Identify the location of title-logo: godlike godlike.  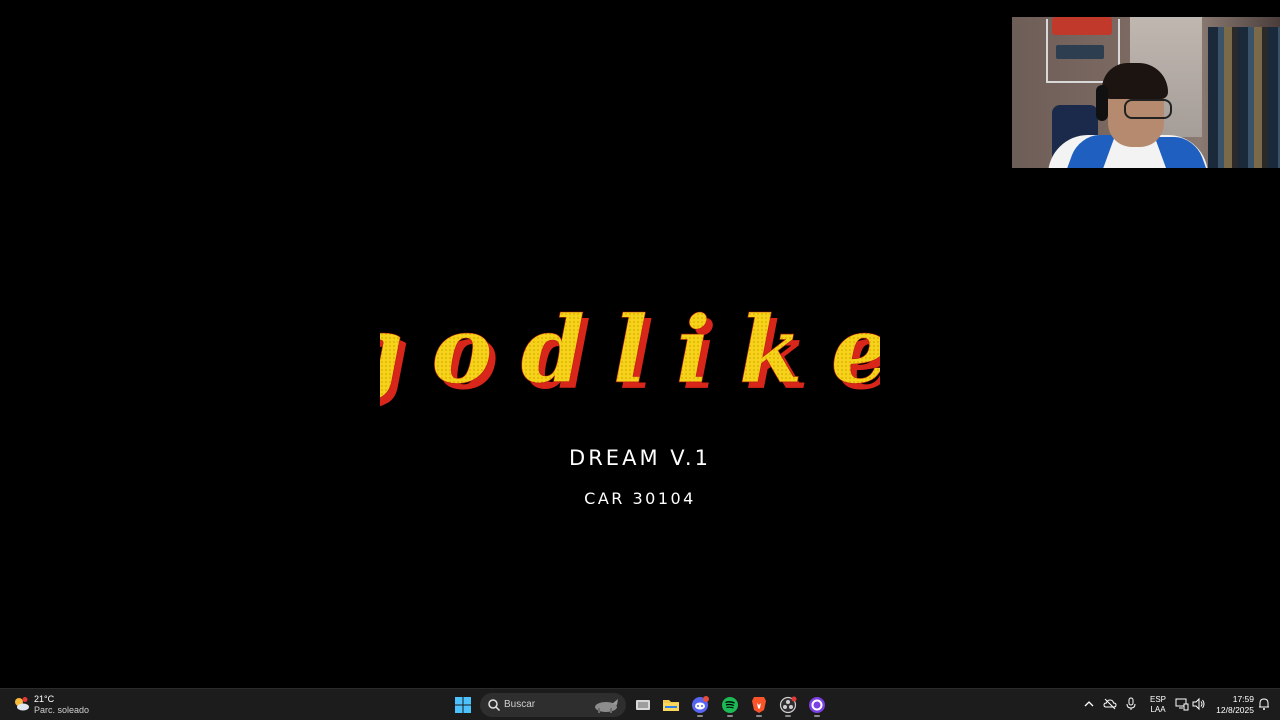
(617, 358).